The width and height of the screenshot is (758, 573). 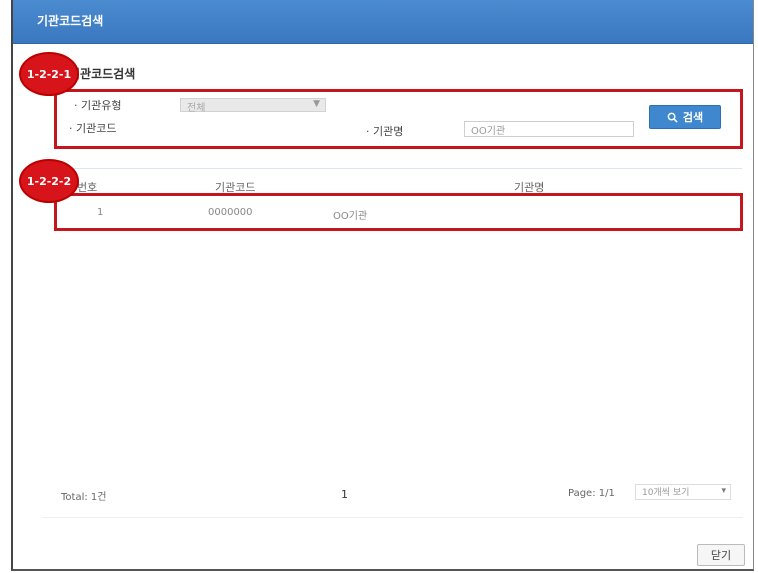 I want to click on search-area-highlight, so click(x=398, y=119).